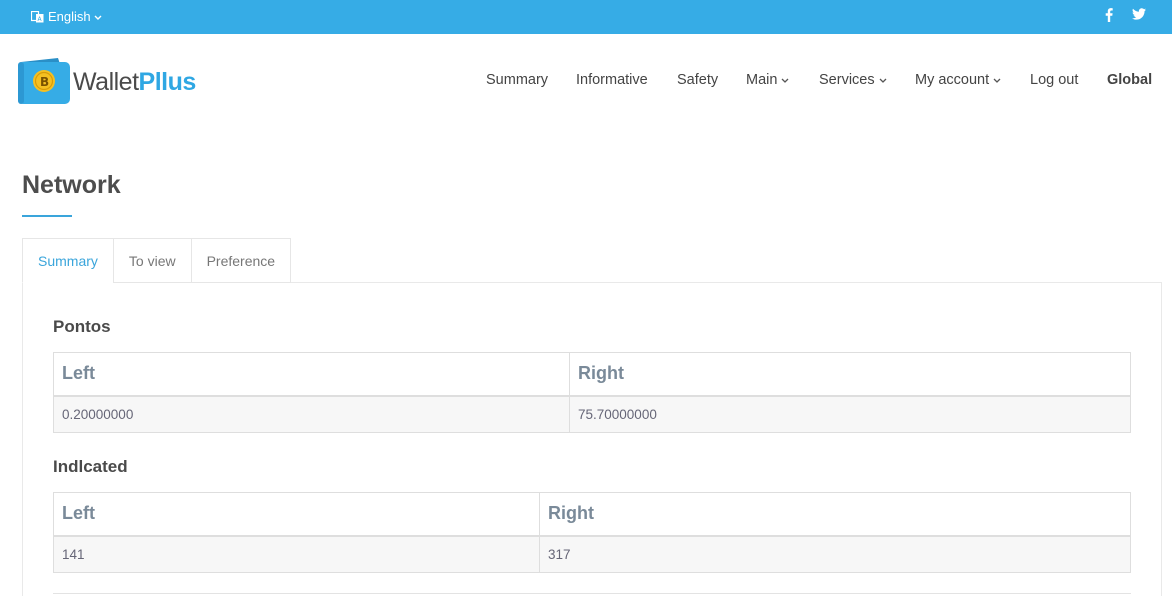 The image size is (1172, 596). I want to click on cell-right: 317, so click(835, 554).